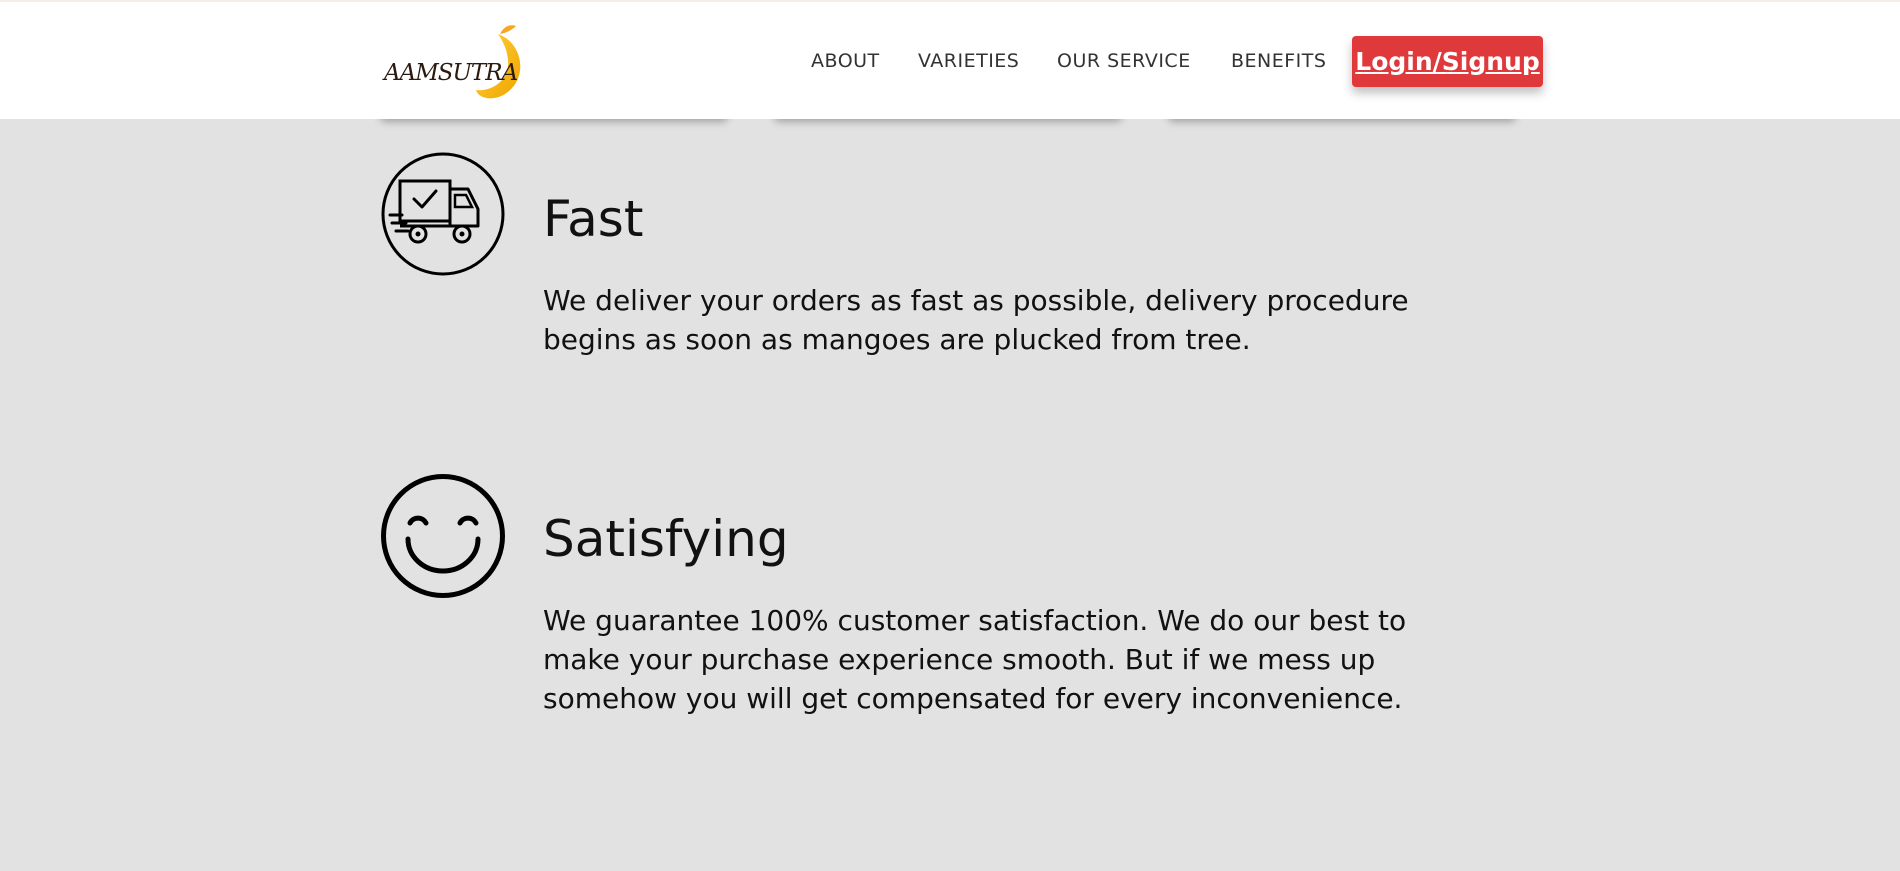 This screenshot has height=871, width=1900. I want to click on feature-title-fast: Fast, so click(593, 219).